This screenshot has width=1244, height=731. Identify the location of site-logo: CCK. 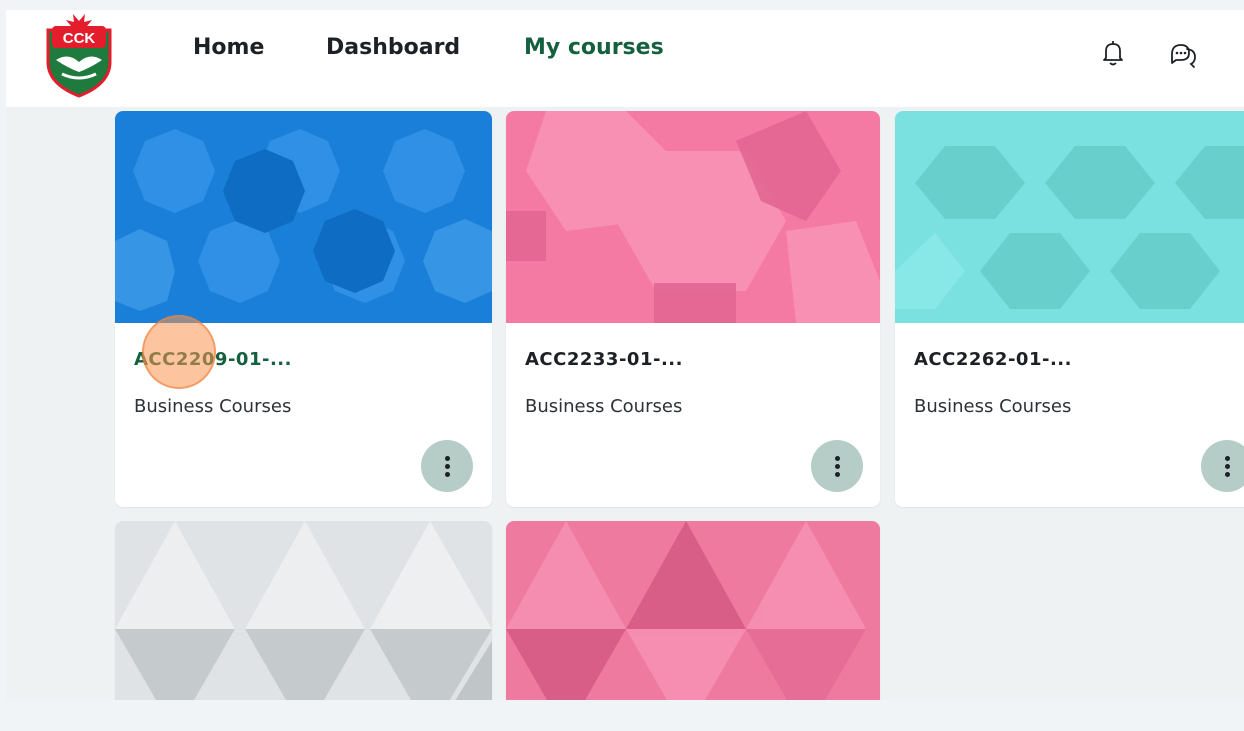
(79, 55).